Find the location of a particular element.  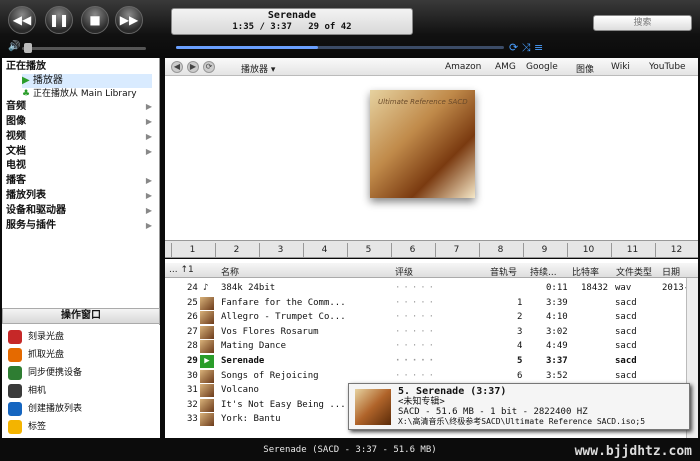

tab-8: 8 is located at coordinates (500, 250).